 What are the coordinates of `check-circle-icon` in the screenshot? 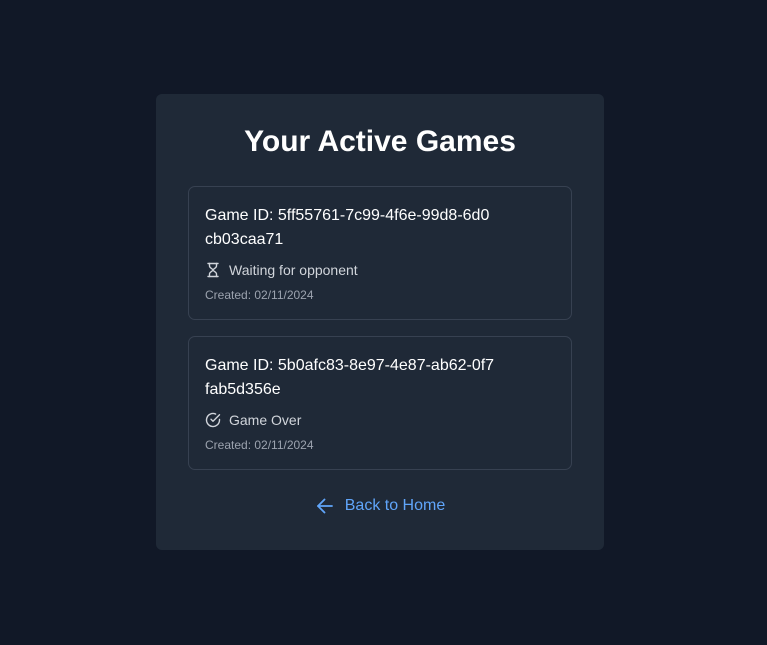 It's located at (213, 420).